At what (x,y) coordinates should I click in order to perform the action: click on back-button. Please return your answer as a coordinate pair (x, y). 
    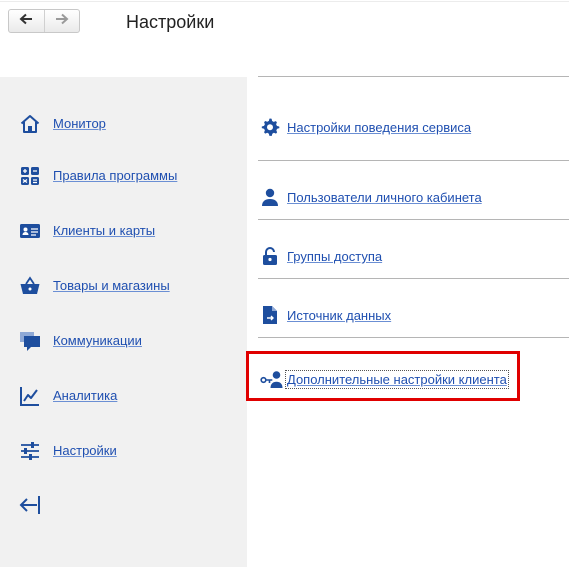
    Looking at the image, I should click on (26, 21).